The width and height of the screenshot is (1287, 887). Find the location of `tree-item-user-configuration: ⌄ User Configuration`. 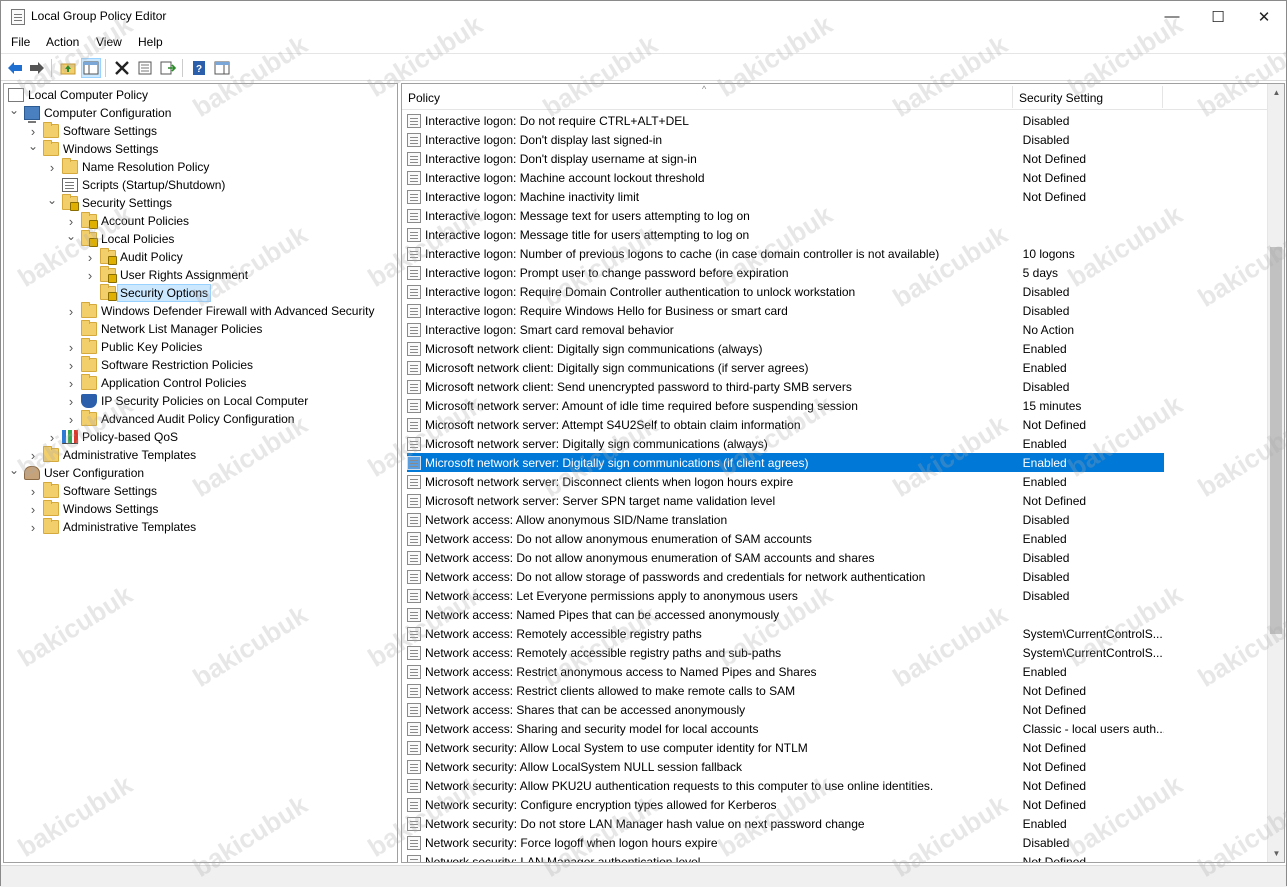

tree-item-user-configuration: ⌄ User Configuration is located at coordinates (76, 472).